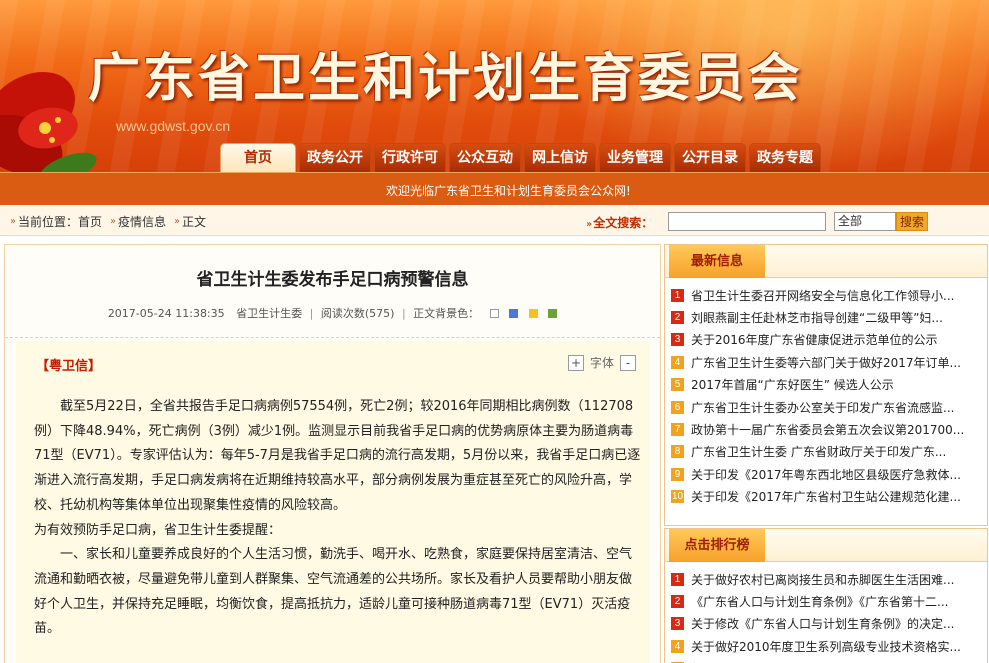 This screenshot has height=663, width=989. What do you see at coordinates (635, 157) in the screenshot?
I see `nav-tab: 业务管理` at bounding box center [635, 157].